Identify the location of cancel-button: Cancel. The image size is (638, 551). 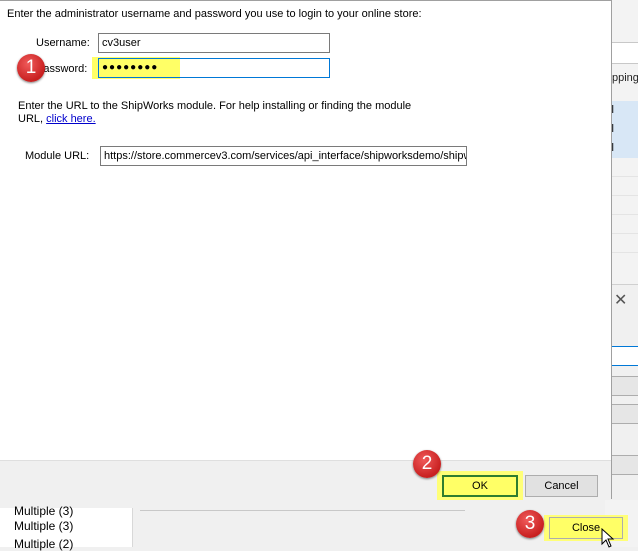
(561, 486).